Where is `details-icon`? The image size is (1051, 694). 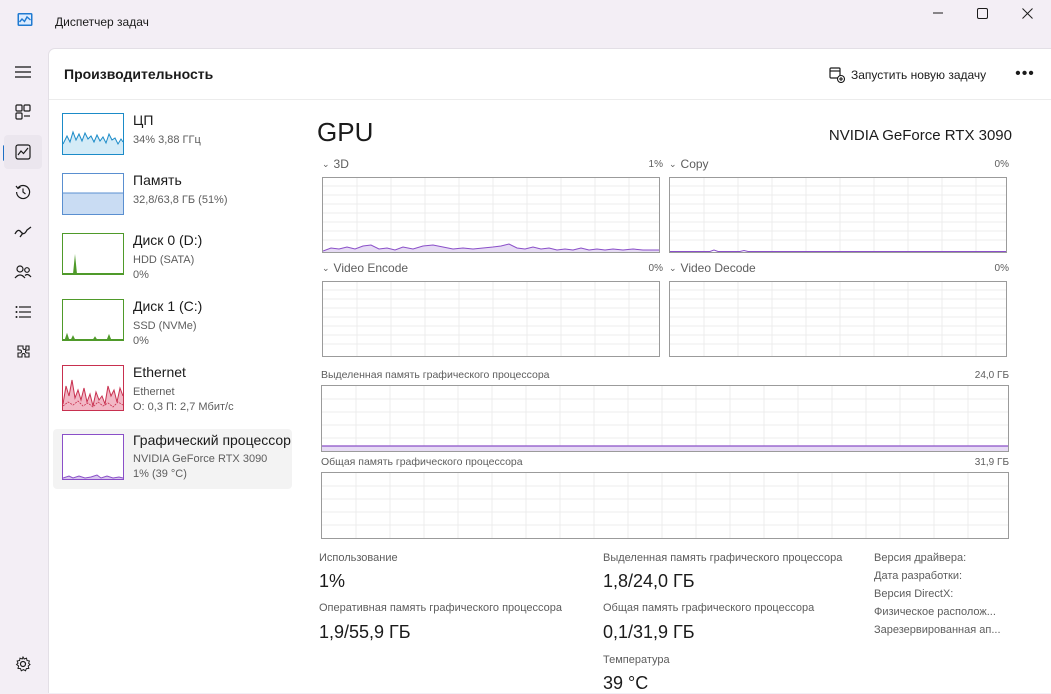 details-icon is located at coordinates (23, 312).